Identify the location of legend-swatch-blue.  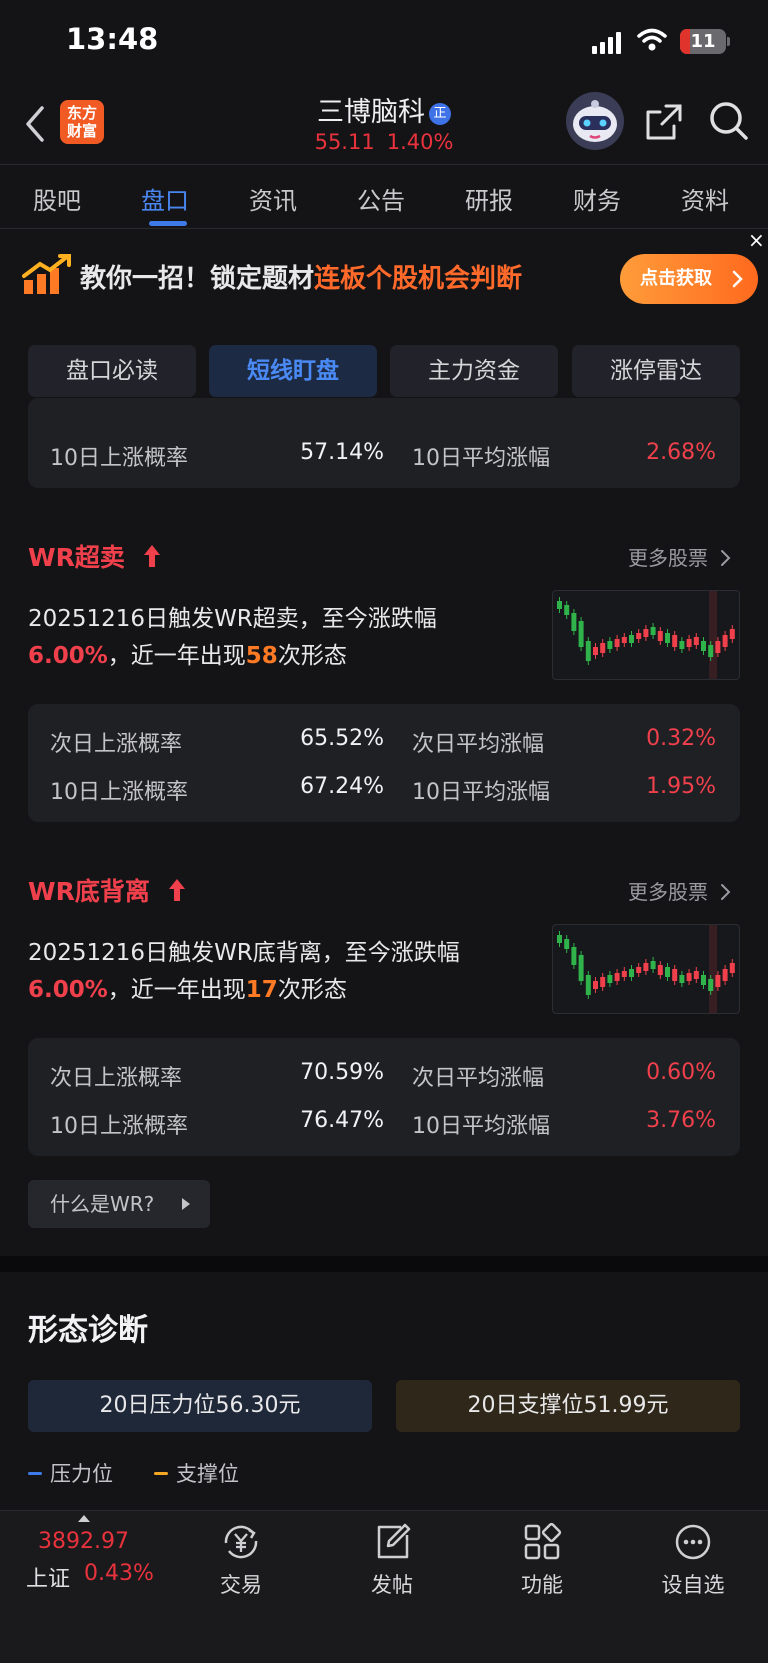
(35, 1473).